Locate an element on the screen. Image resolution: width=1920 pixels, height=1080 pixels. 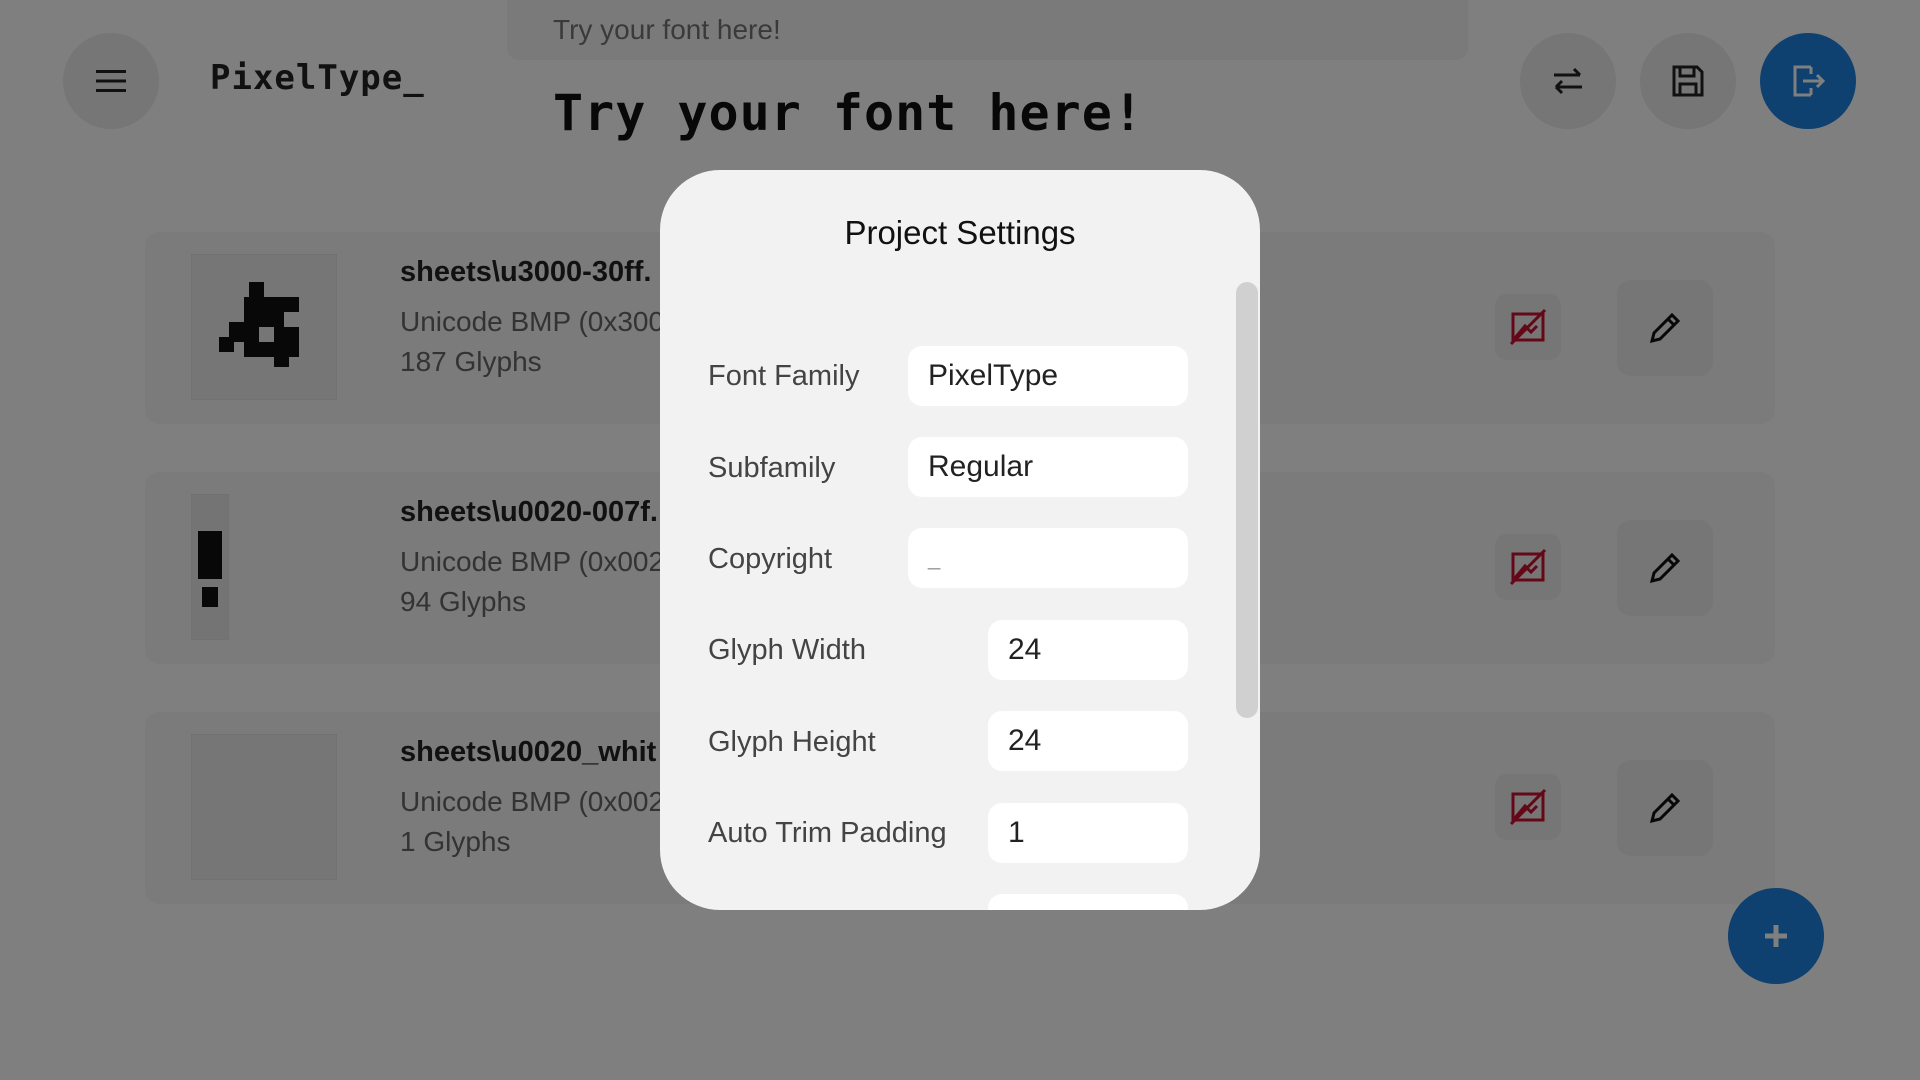
next-field-input is located at coordinates (1088, 902).